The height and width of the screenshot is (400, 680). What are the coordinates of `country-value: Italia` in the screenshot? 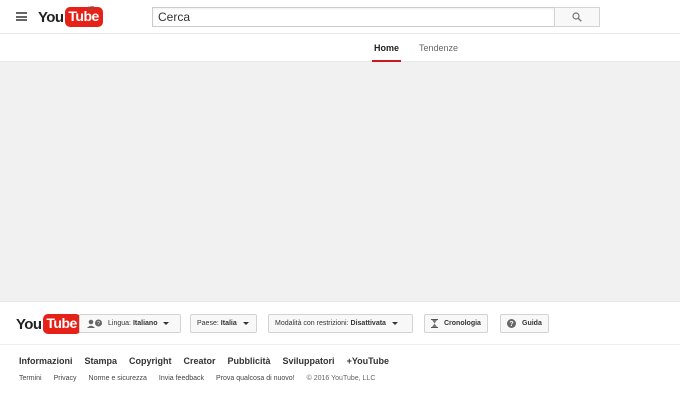 It's located at (228, 323).